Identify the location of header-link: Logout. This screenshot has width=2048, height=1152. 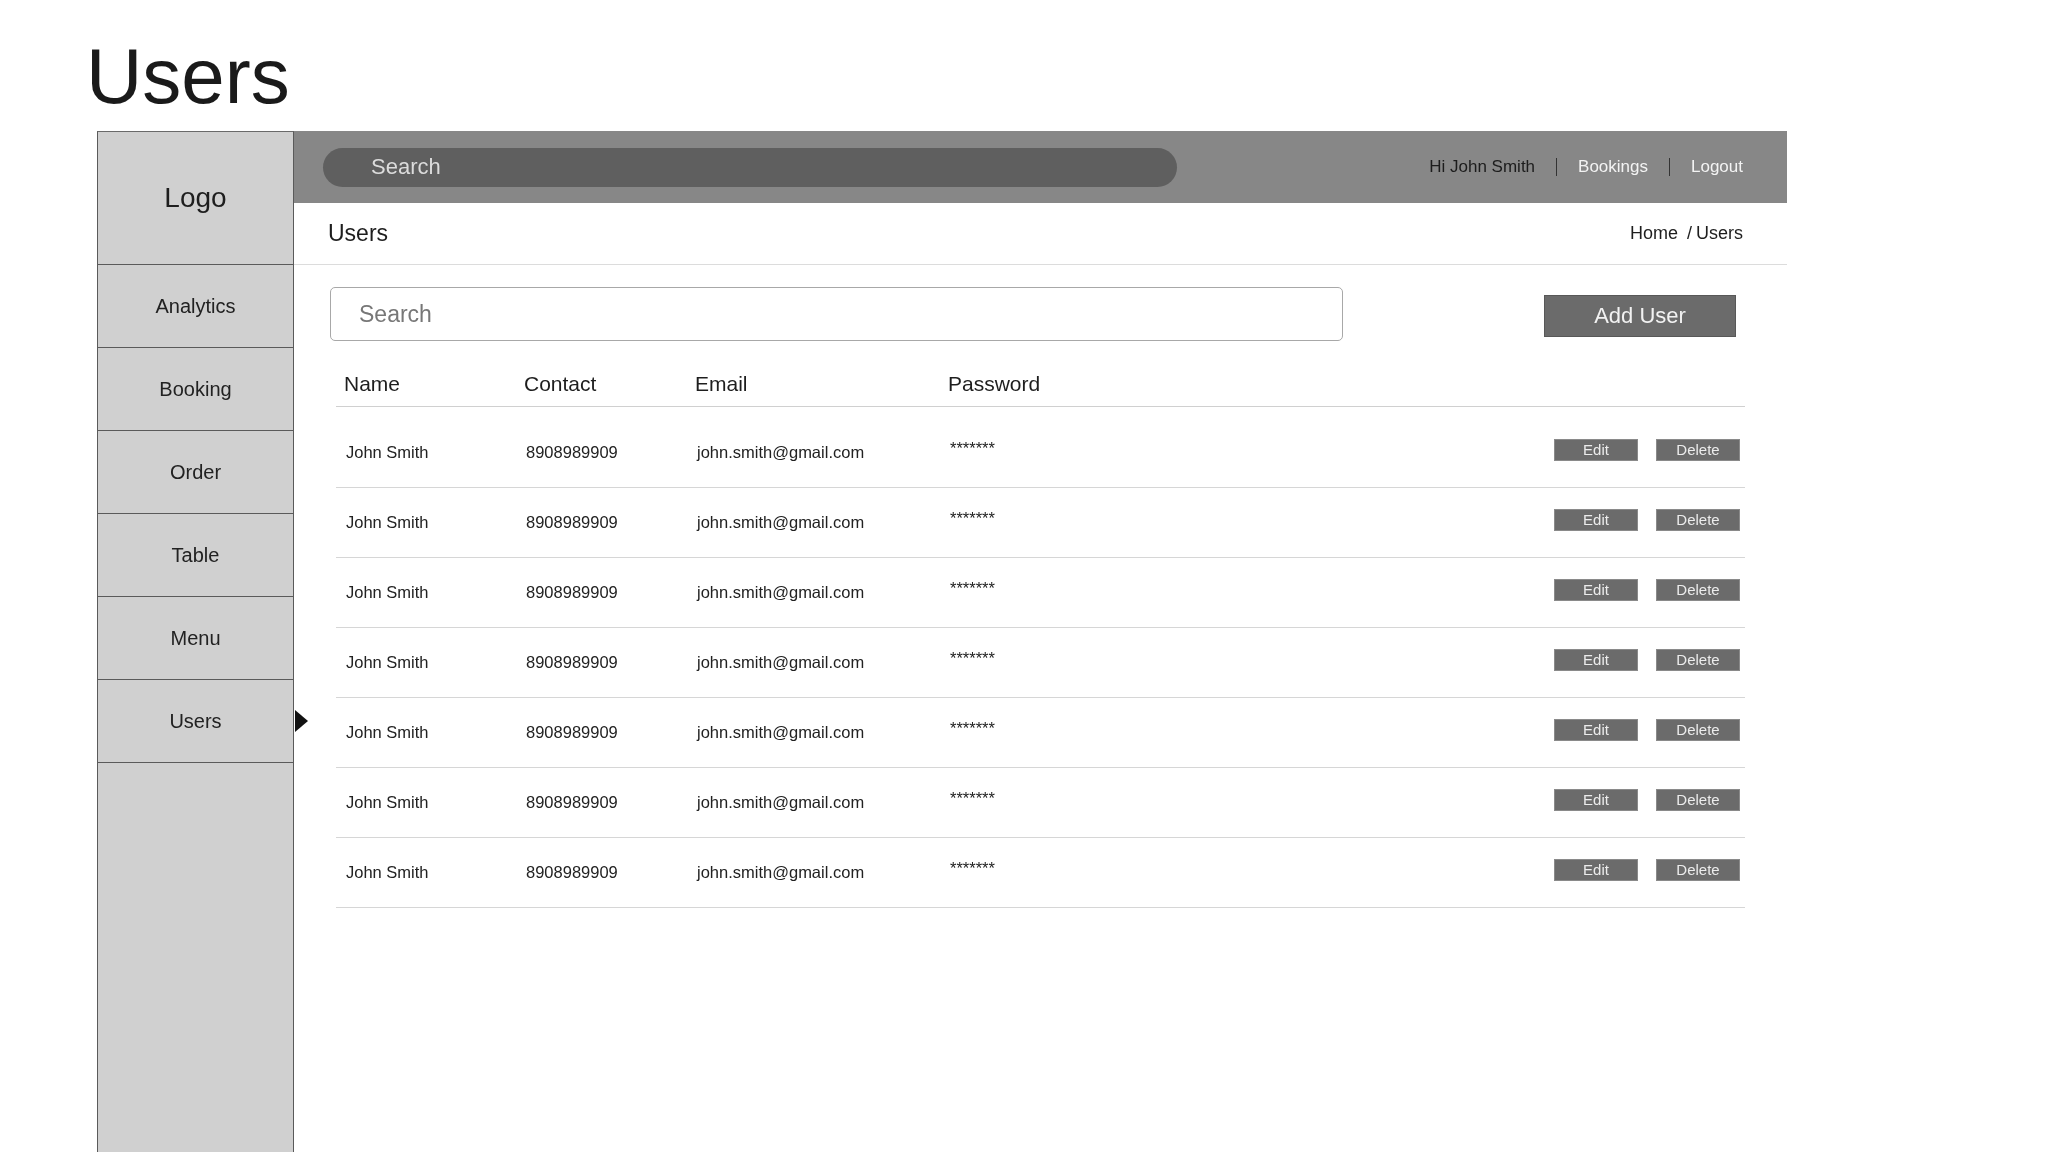
(1717, 167).